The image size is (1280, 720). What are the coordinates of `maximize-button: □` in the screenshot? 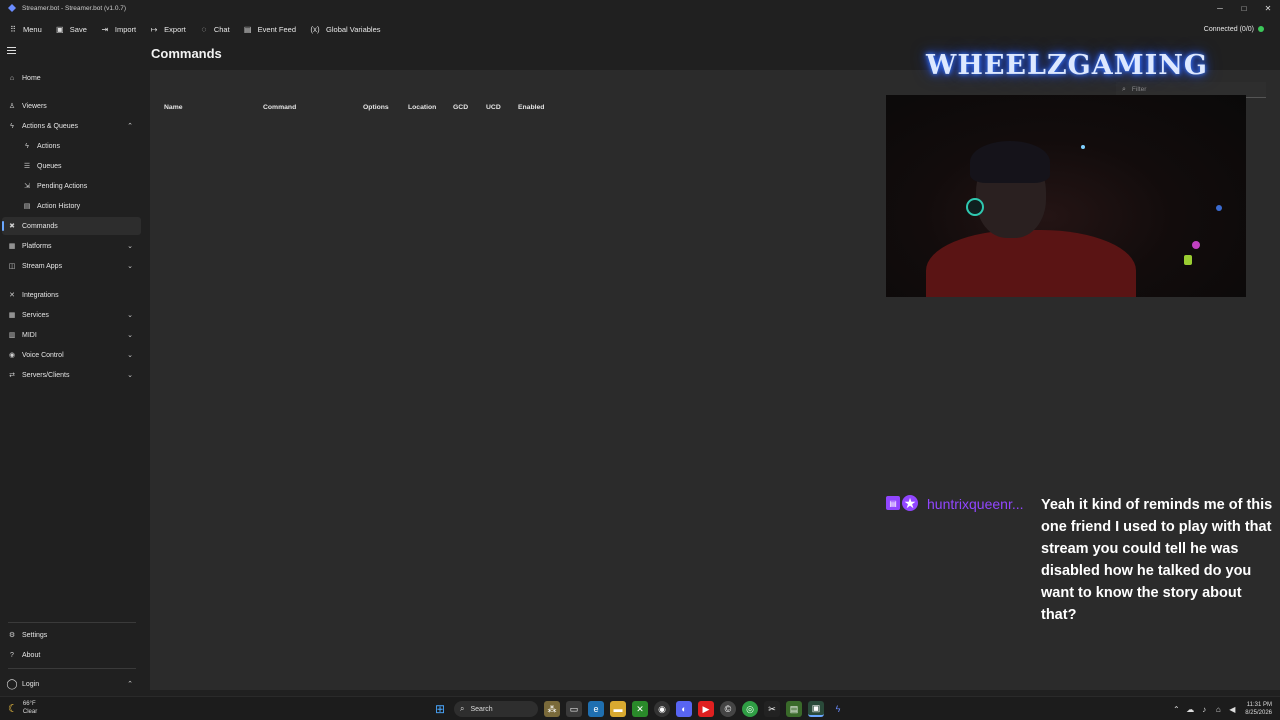 It's located at (1244, 8).